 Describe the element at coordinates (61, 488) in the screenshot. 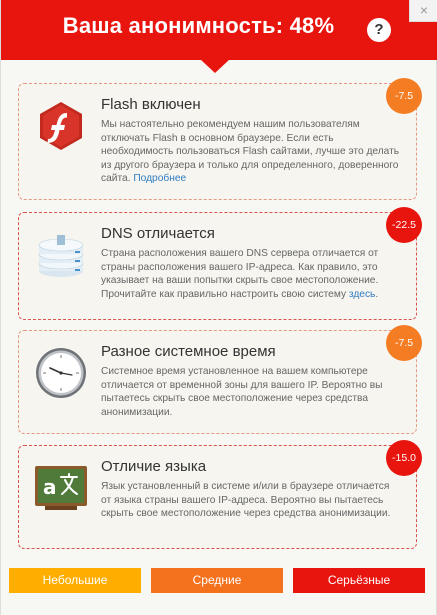

I see `translate-icon: a` at that location.